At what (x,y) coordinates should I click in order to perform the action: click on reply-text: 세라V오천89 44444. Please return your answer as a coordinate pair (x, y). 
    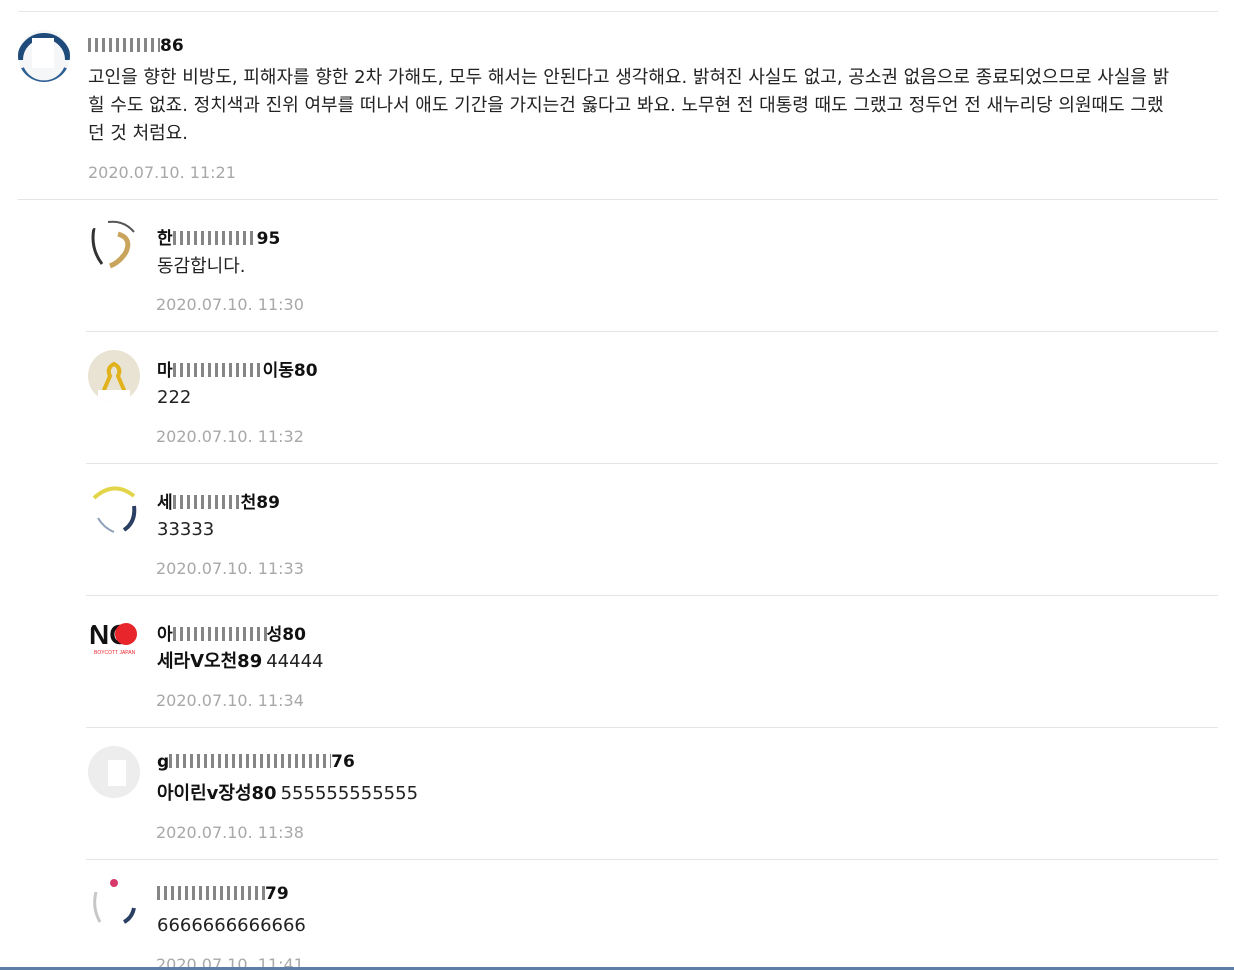
    Looking at the image, I should click on (240, 661).